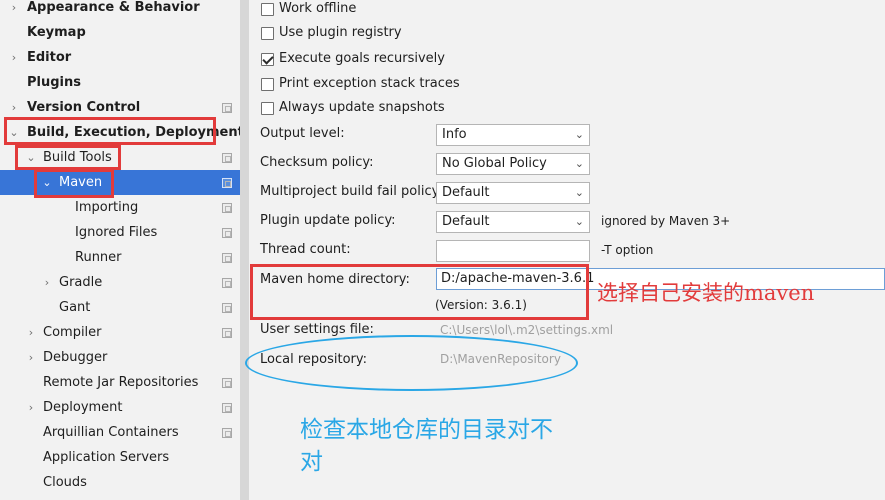 The width and height of the screenshot is (885, 500). What do you see at coordinates (627, 250) in the screenshot?
I see `thread-count-hint: -T option` at bounding box center [627, 250].